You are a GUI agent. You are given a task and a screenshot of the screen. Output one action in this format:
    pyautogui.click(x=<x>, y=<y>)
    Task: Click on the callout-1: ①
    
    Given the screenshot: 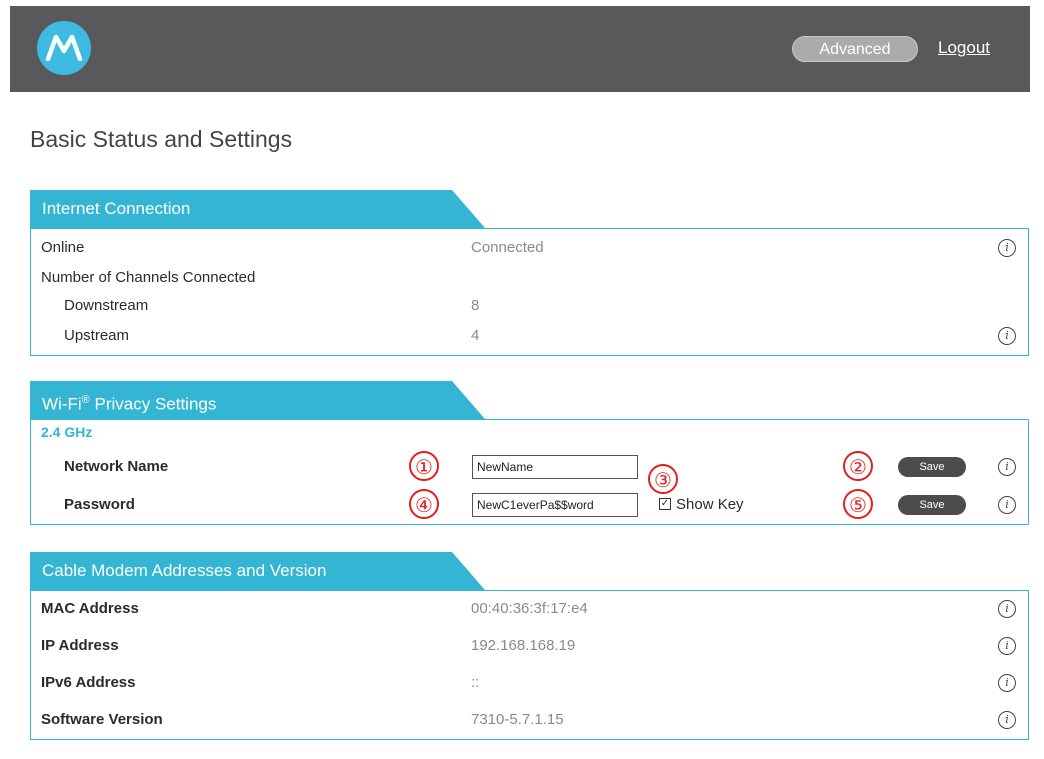 What is the action you would take?
    pyautogui.click(x=424, y=466)
    